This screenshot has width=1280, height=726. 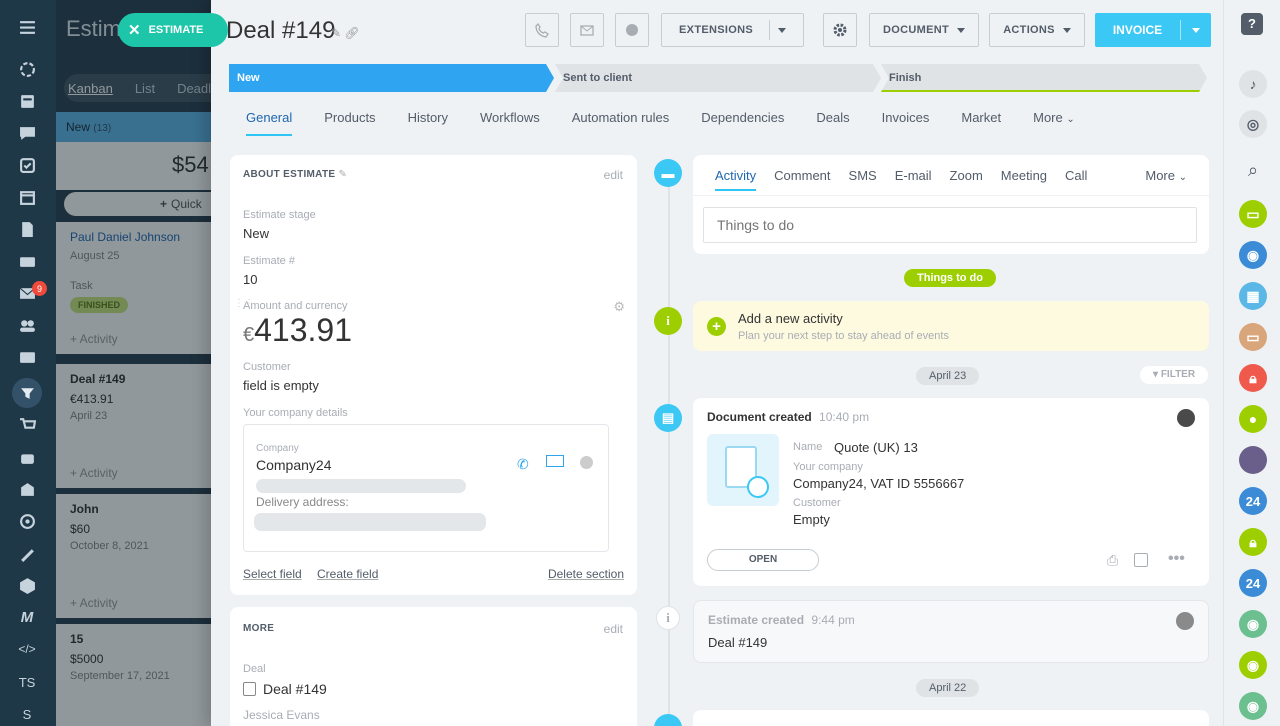 I want to click on note-icon, so click(x=1141, y=560).